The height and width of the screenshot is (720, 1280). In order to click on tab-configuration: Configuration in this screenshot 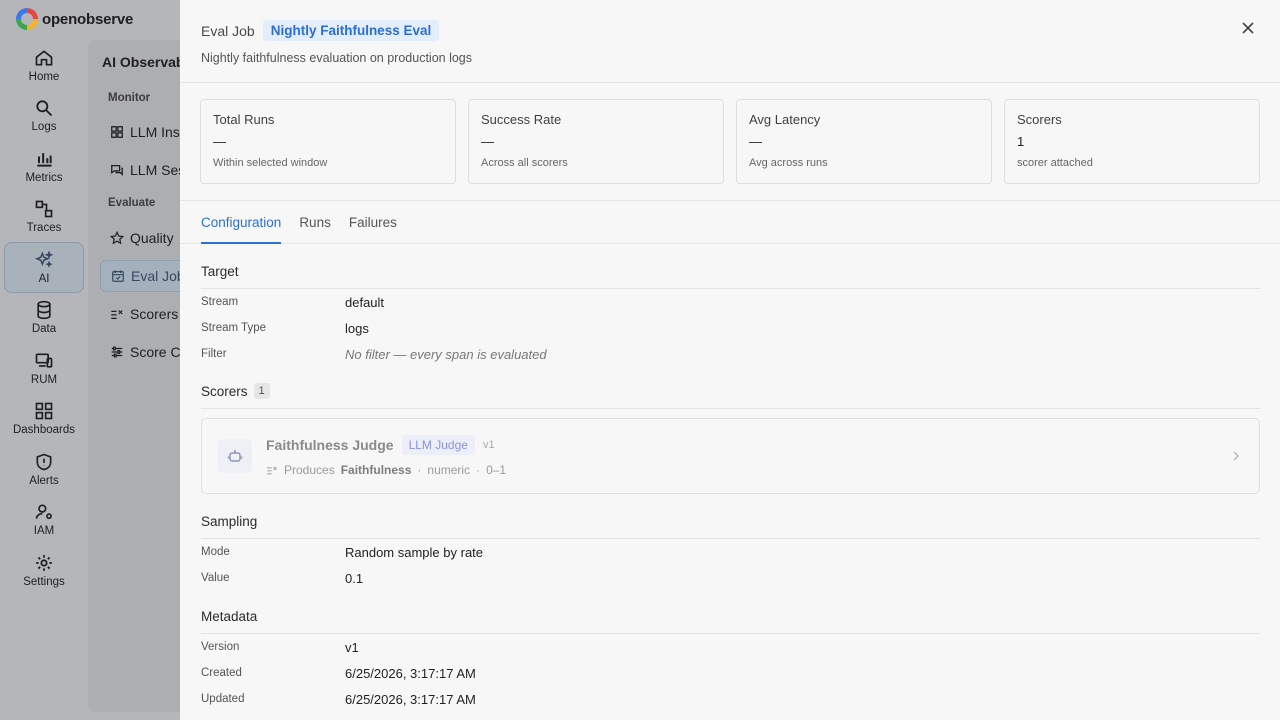, I will do `click(241, 222)`.